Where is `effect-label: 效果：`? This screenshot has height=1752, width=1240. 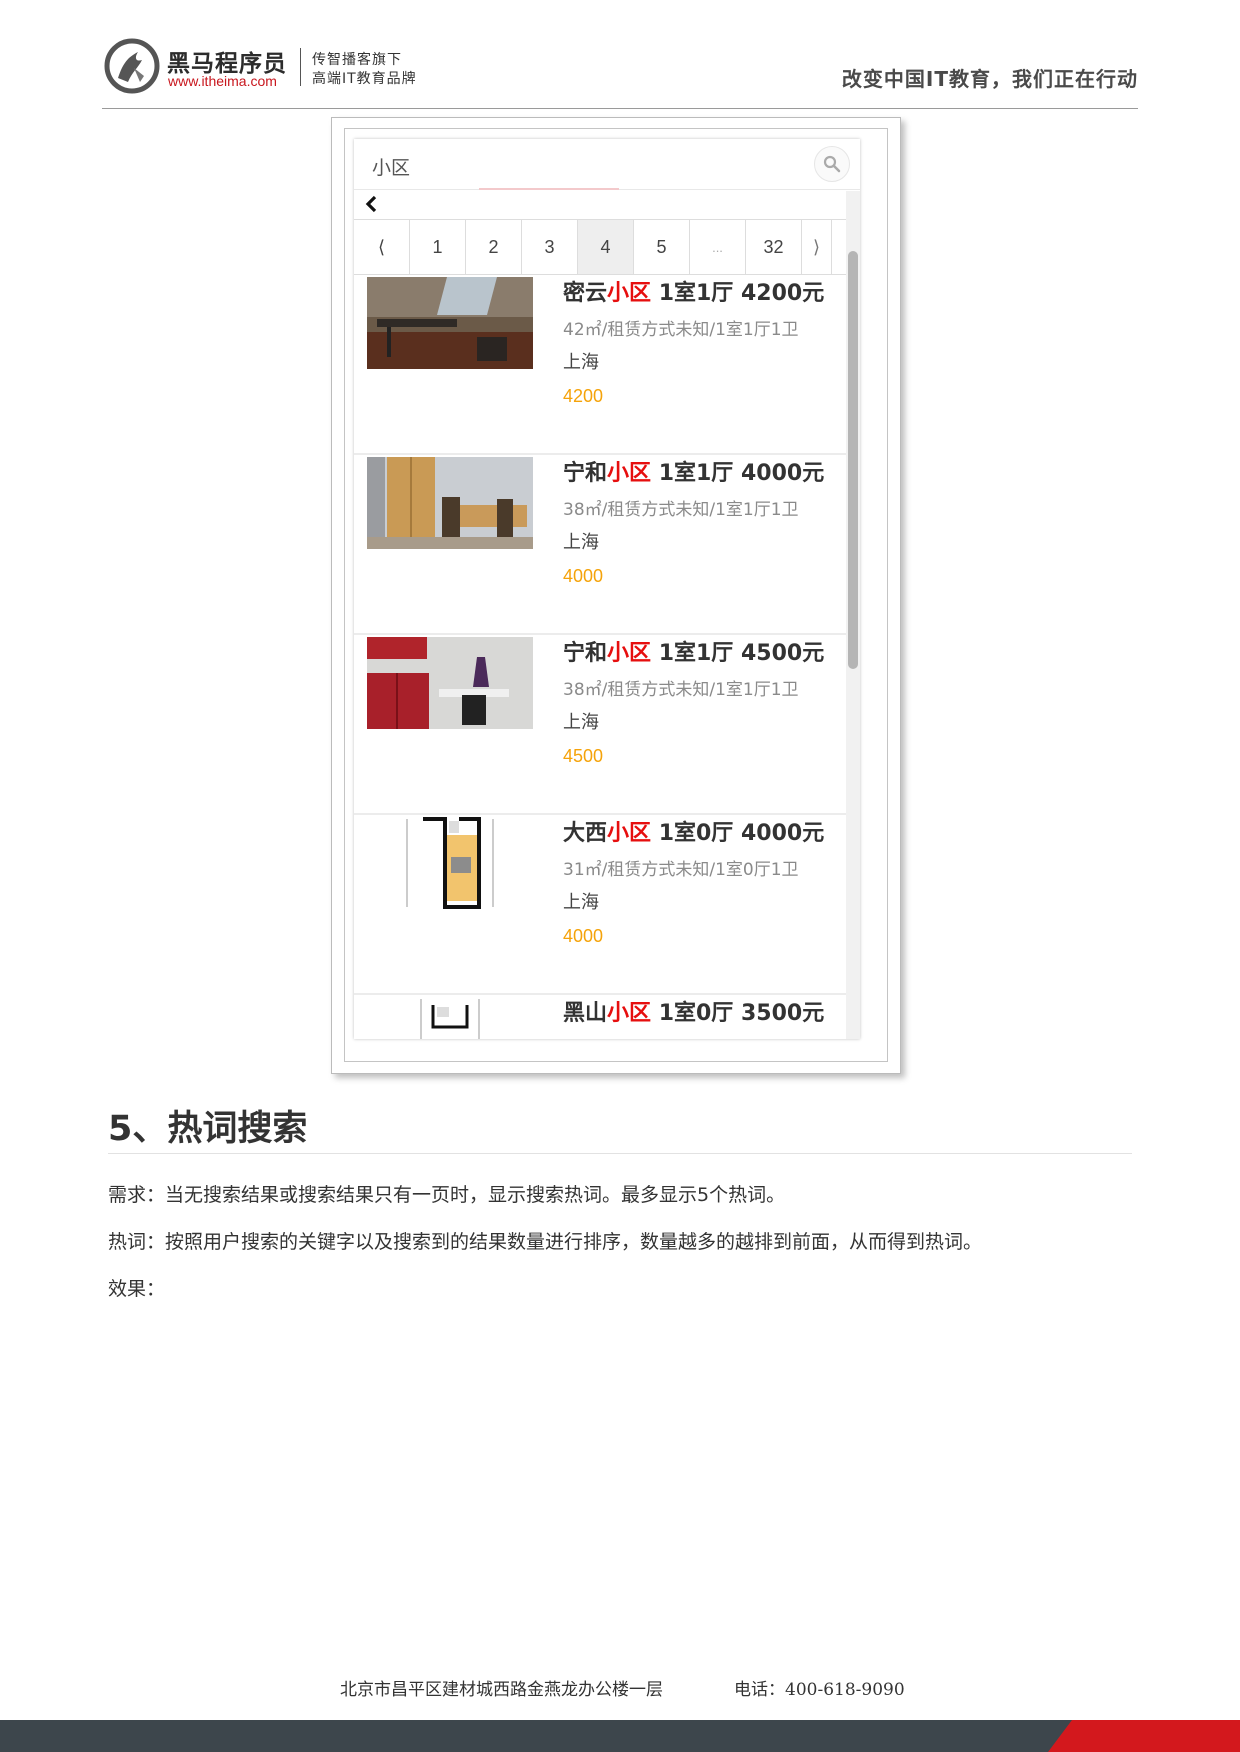 effect-label: 效果： is located at coordinates (137, 1289).